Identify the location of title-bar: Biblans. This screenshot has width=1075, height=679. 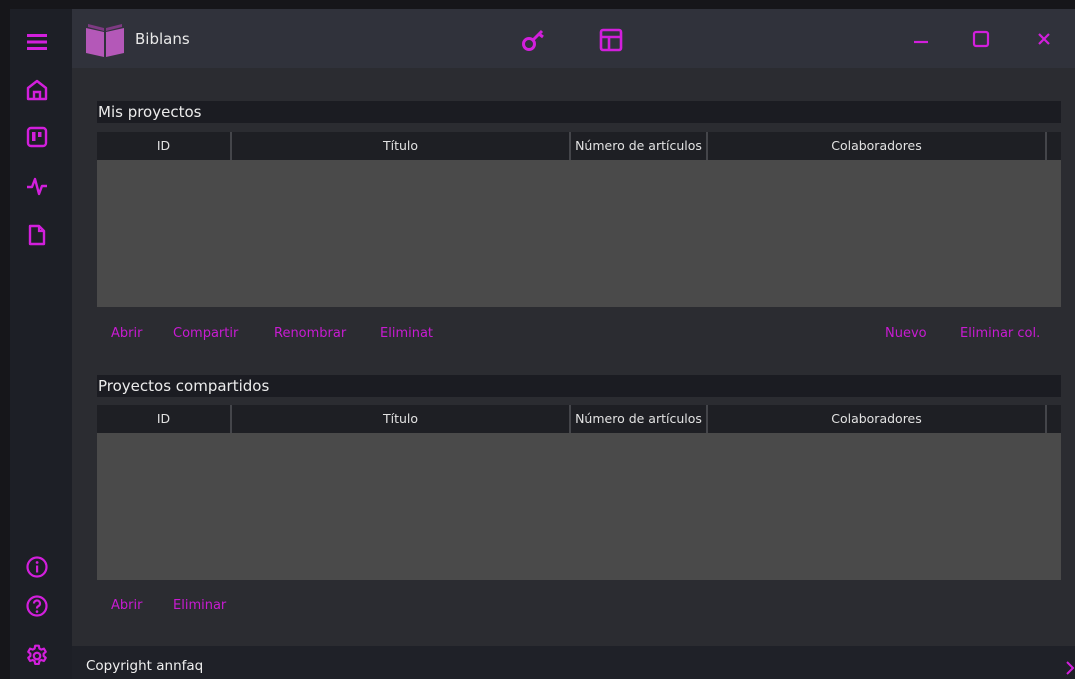
(573, 38).